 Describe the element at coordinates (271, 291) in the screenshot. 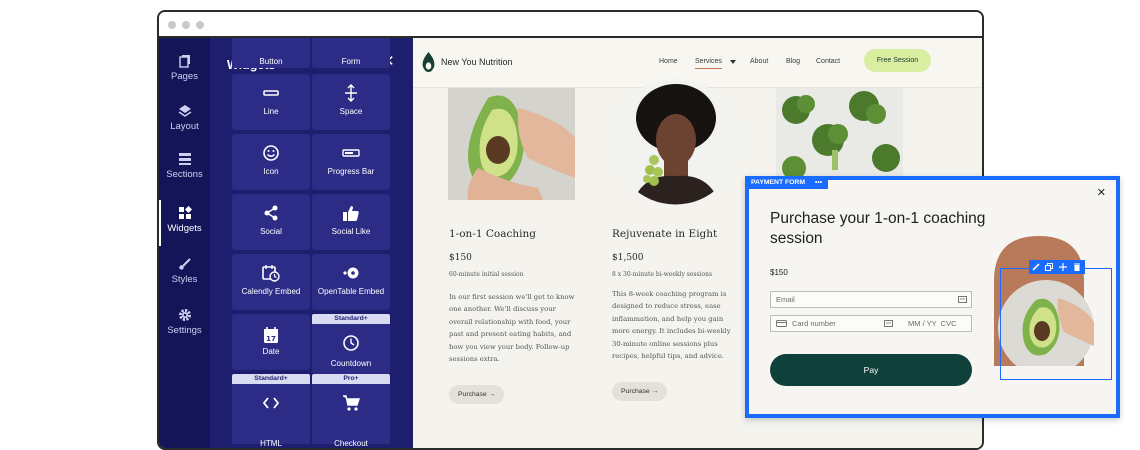

I see `widget-label: Calendly Embed` at that location.